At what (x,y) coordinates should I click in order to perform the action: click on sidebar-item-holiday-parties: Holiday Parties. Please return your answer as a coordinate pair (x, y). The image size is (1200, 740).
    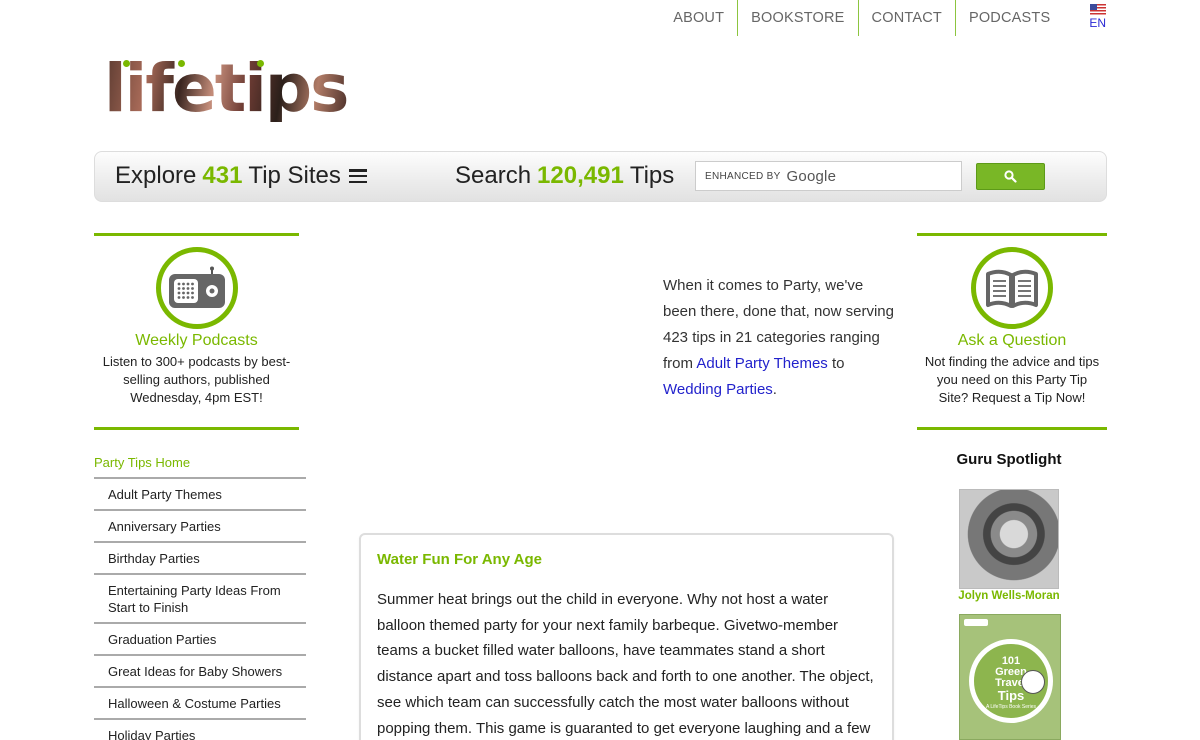
    Looking at the image, I should click on (200, 730).